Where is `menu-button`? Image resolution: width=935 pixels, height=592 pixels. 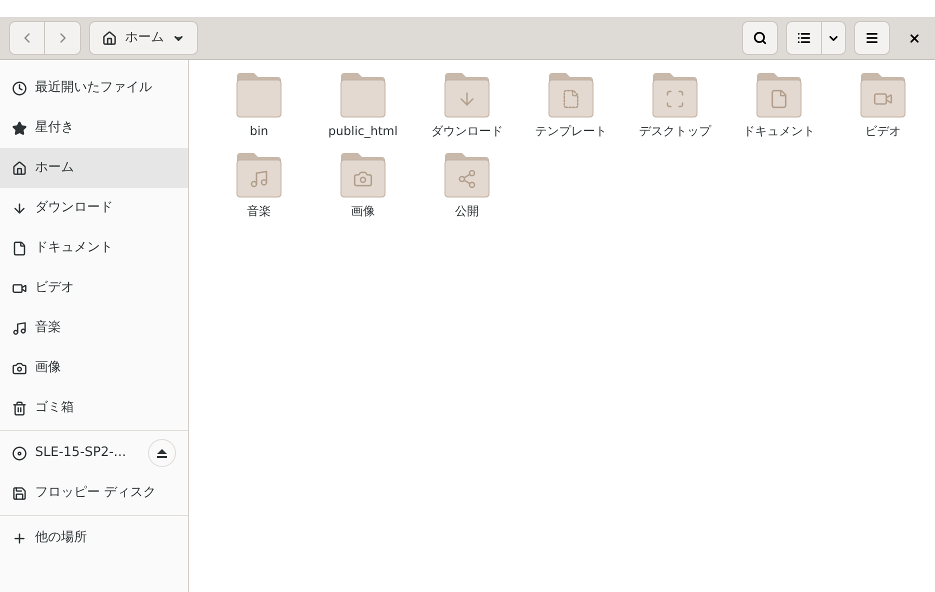 menu-button is located at coordinates (872, 38).